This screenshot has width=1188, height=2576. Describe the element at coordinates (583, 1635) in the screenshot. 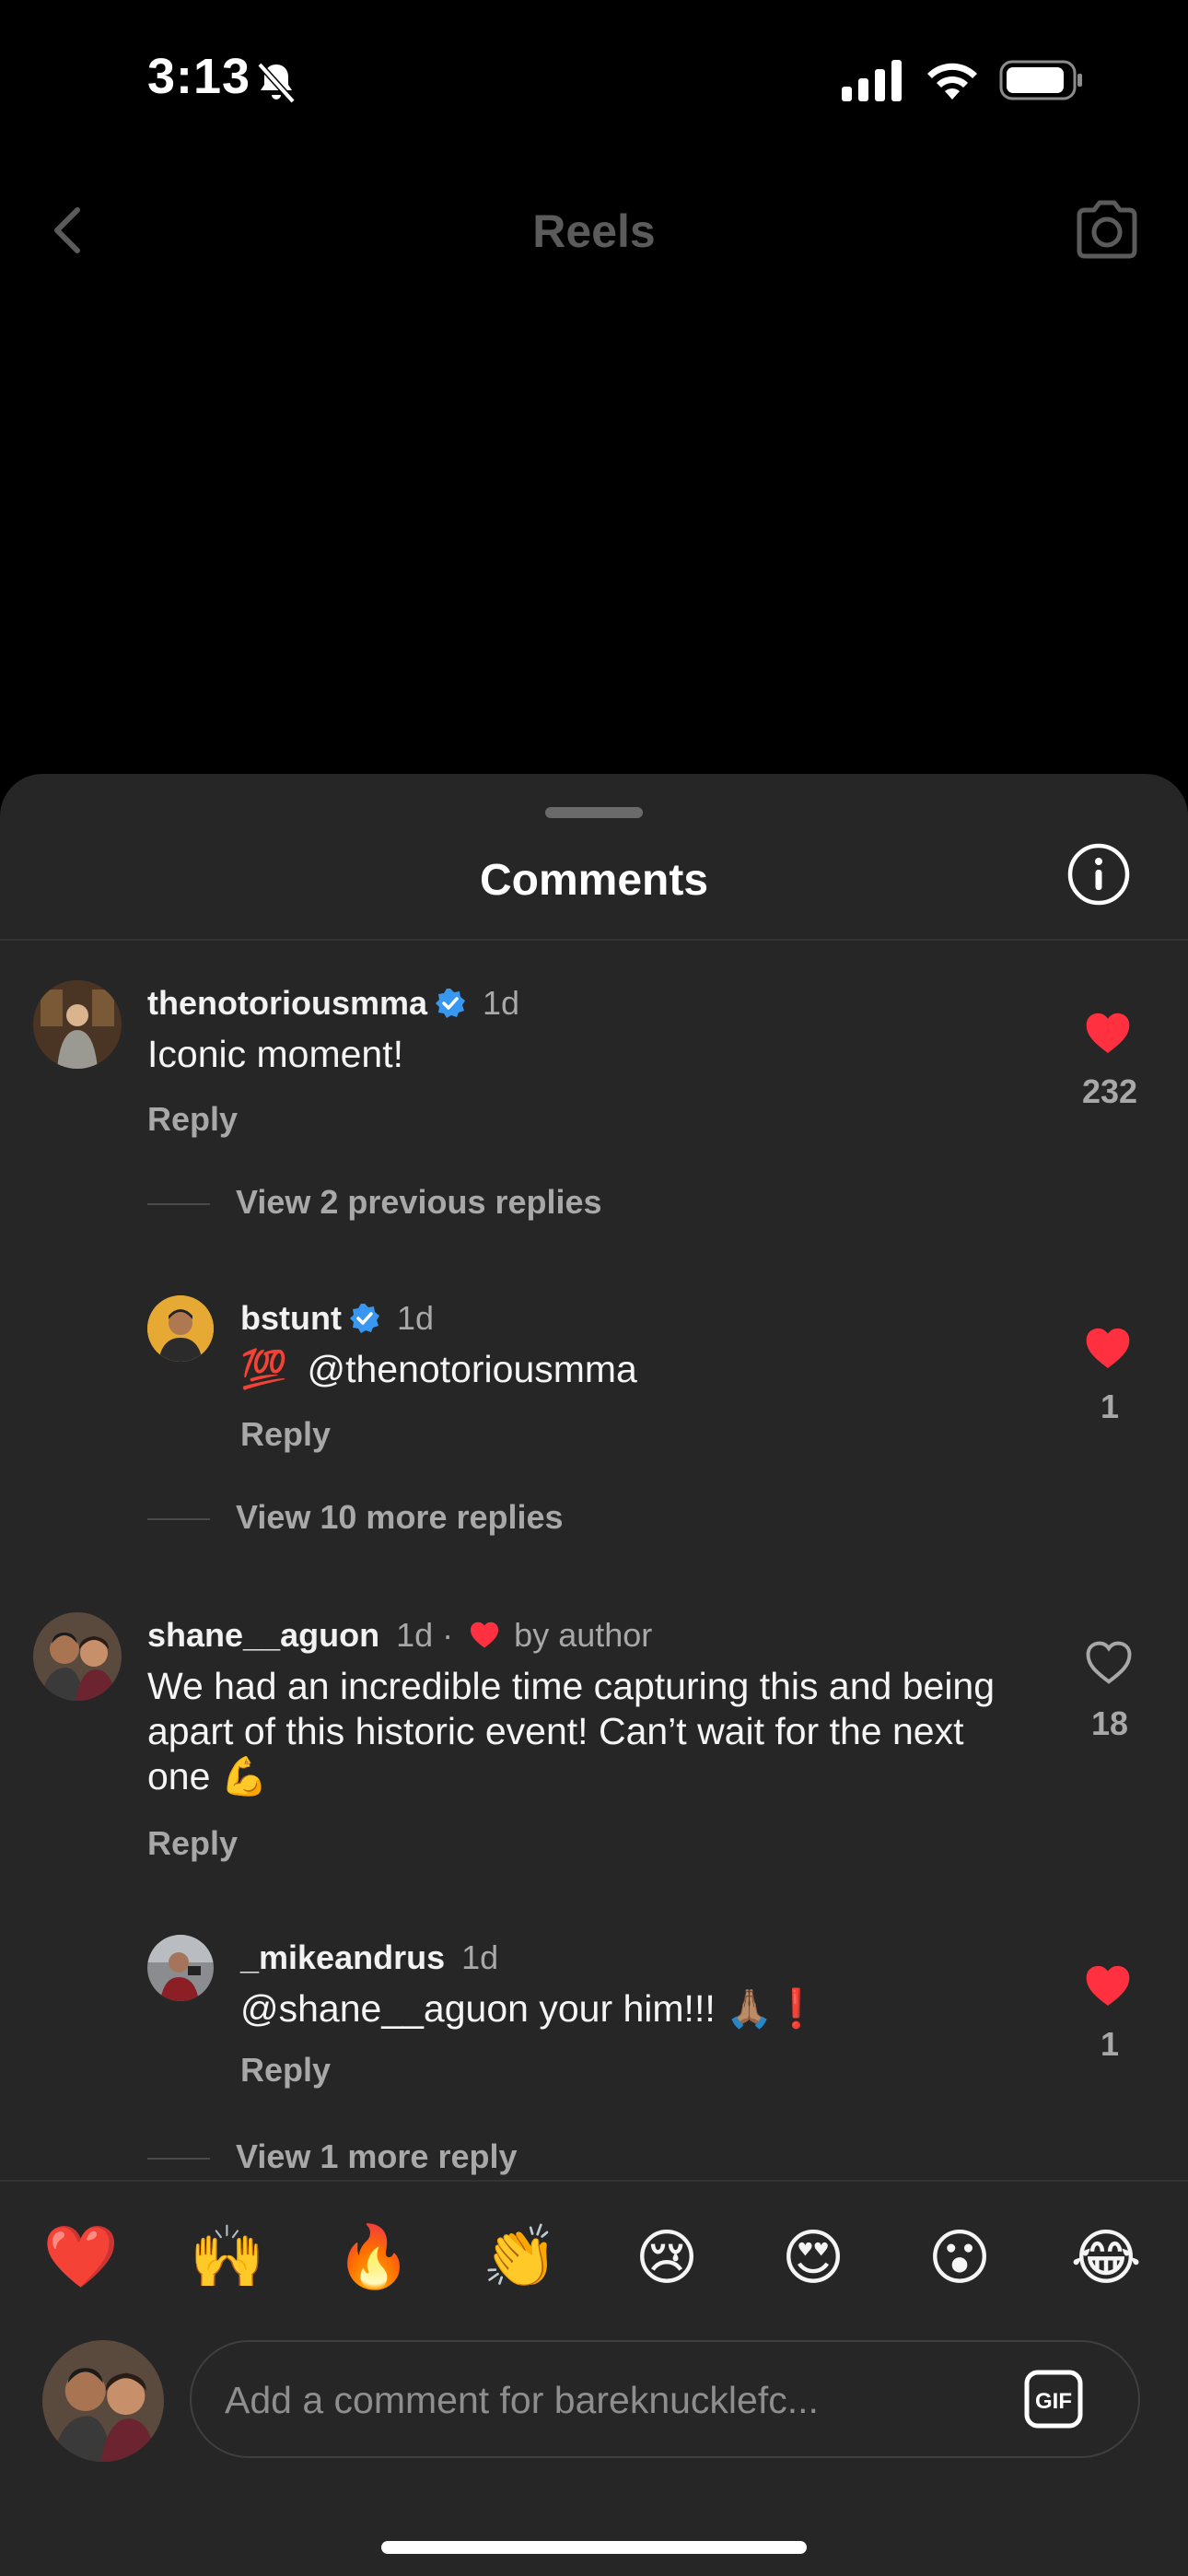

I see `author-badge: by author` at that location.